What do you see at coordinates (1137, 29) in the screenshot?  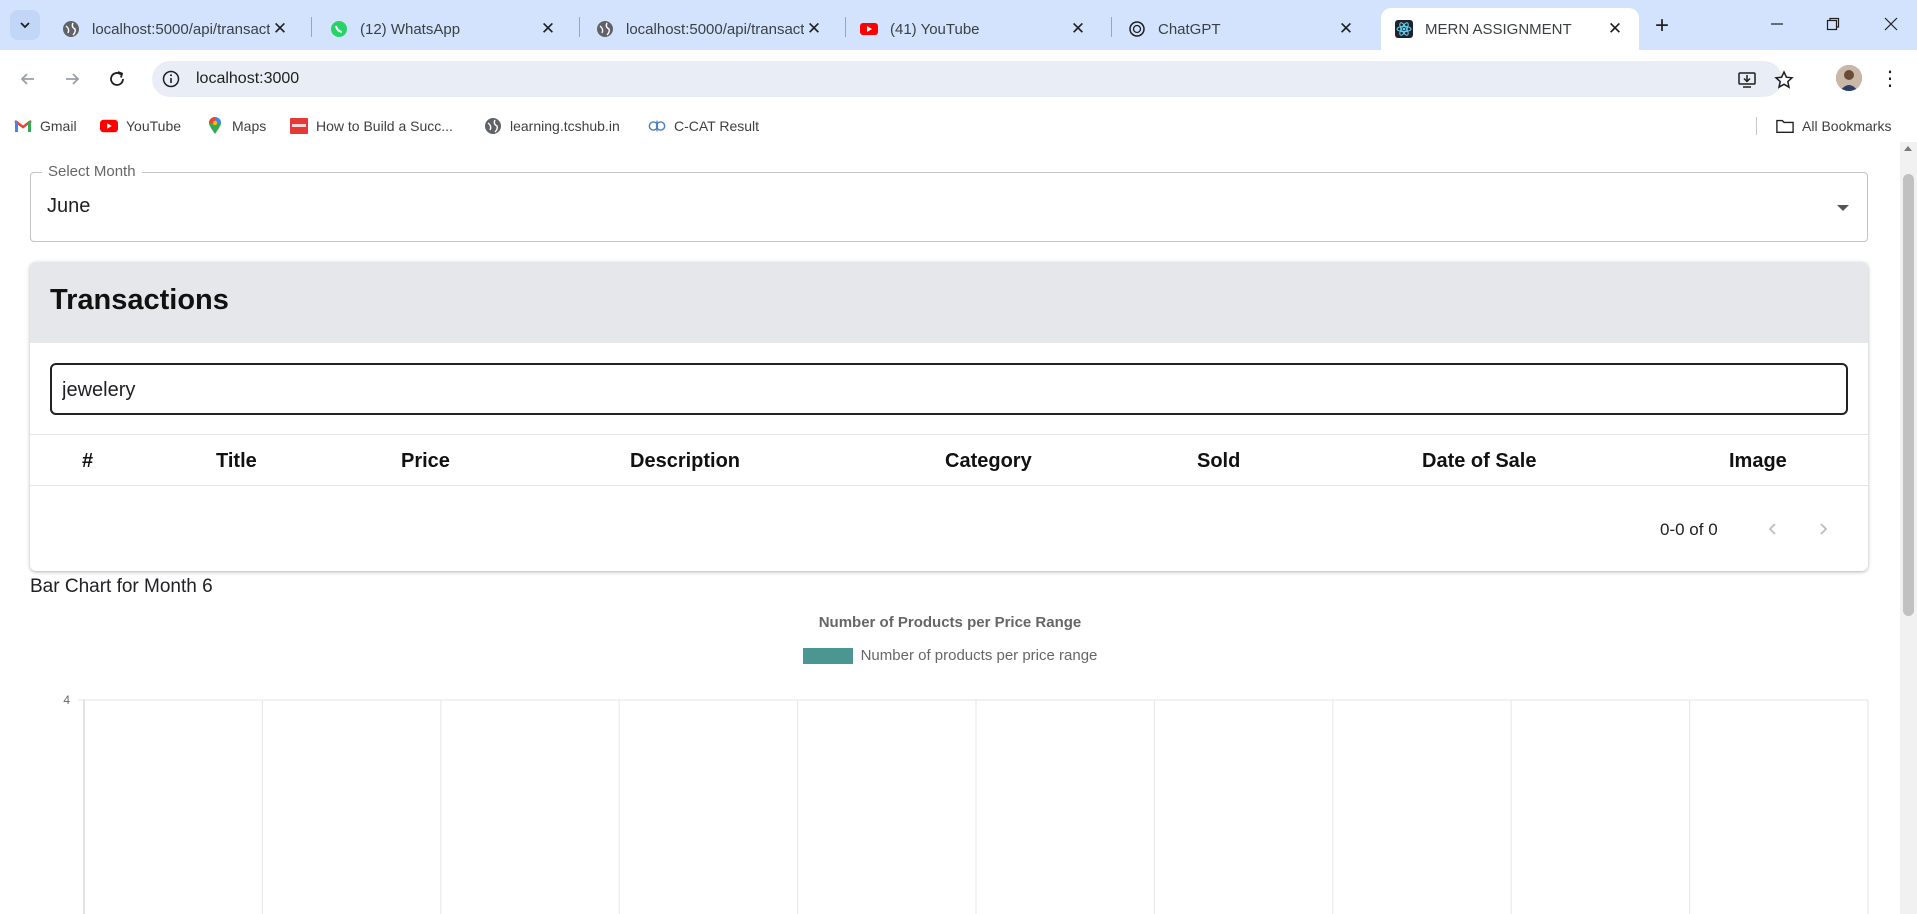 I see `chatgpt-icon` at bounding box center [1137, 29].